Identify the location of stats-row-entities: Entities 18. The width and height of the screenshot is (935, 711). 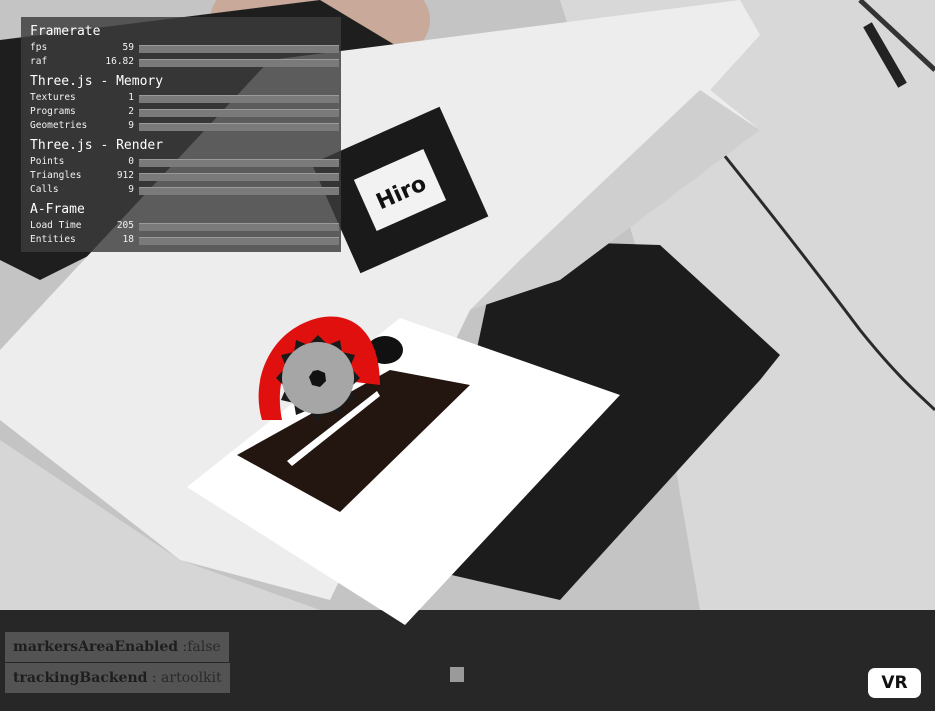
(184, 240).